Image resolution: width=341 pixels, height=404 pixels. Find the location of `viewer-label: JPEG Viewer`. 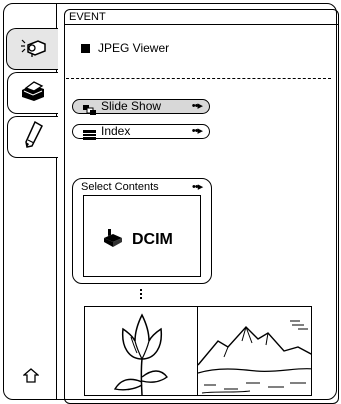

viewer-label: JPEG Viewer is located at coordinates (134, 48).